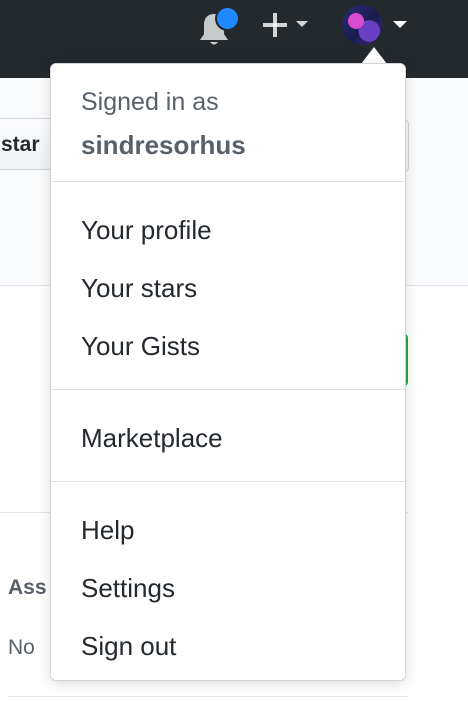  I want to click on menu-item-your-profile: Your profile, so click(228, 230).